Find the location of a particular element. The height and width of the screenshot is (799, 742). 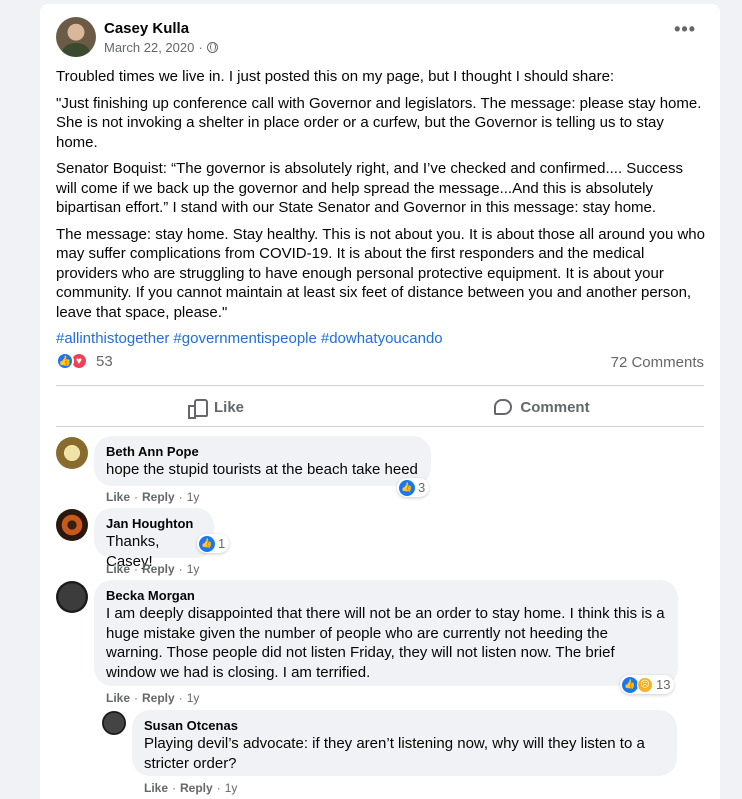

post-meta: March 22, 2020 · is located at coordinates (161, 47).